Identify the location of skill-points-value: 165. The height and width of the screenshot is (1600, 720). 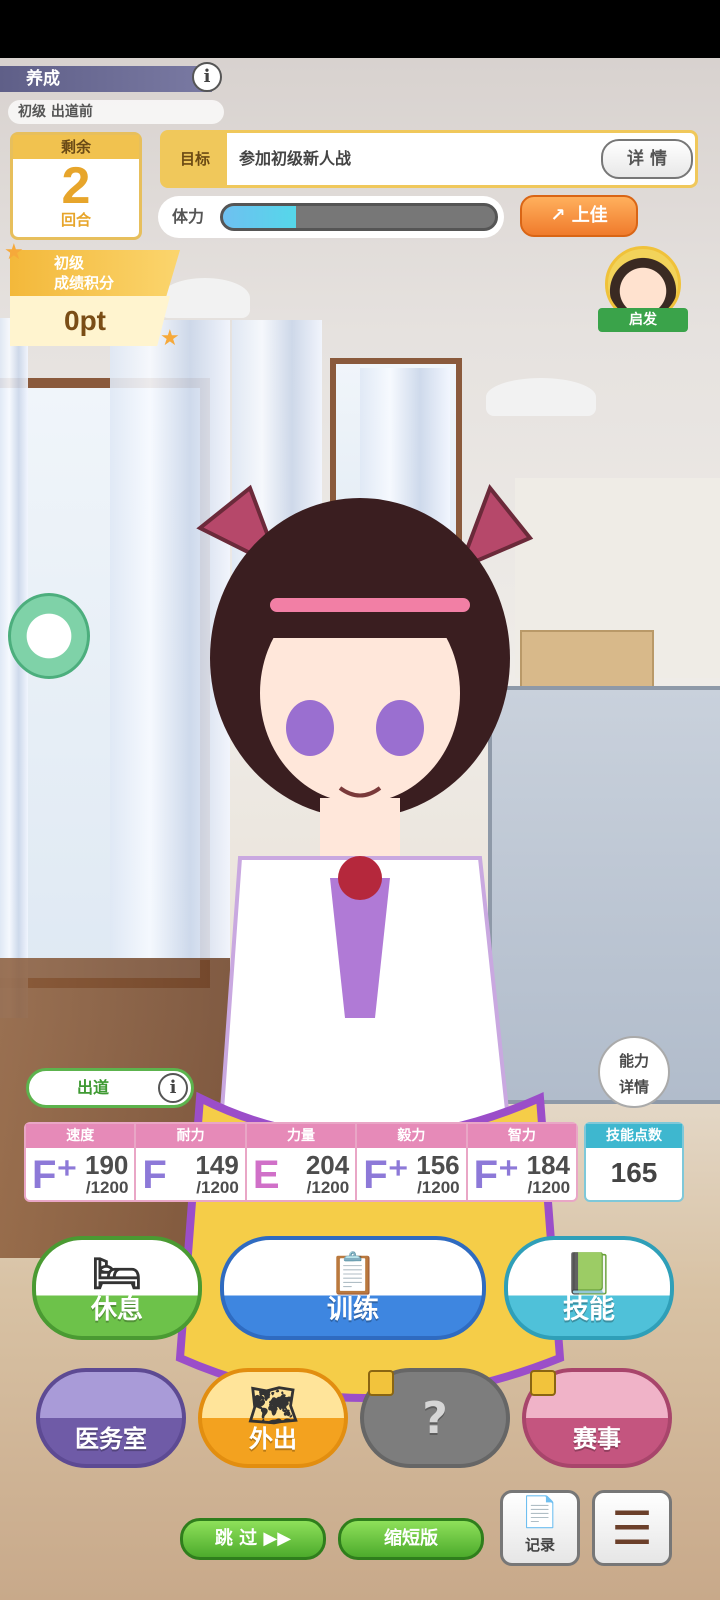
(634, 1172).